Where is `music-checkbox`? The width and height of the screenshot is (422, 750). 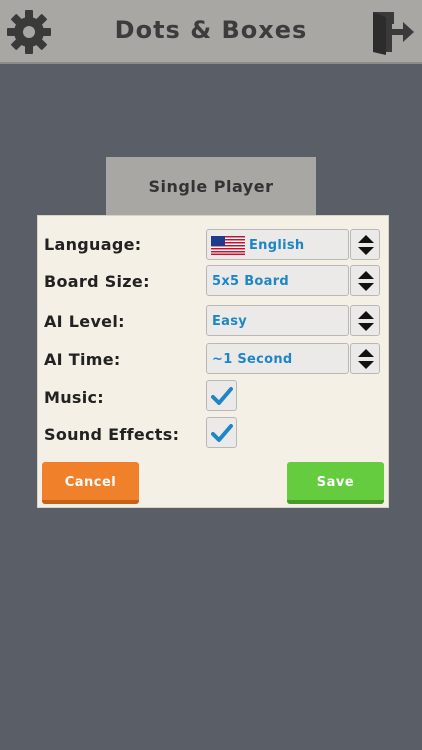
music-checkbox is located at coordinates (221, 395).